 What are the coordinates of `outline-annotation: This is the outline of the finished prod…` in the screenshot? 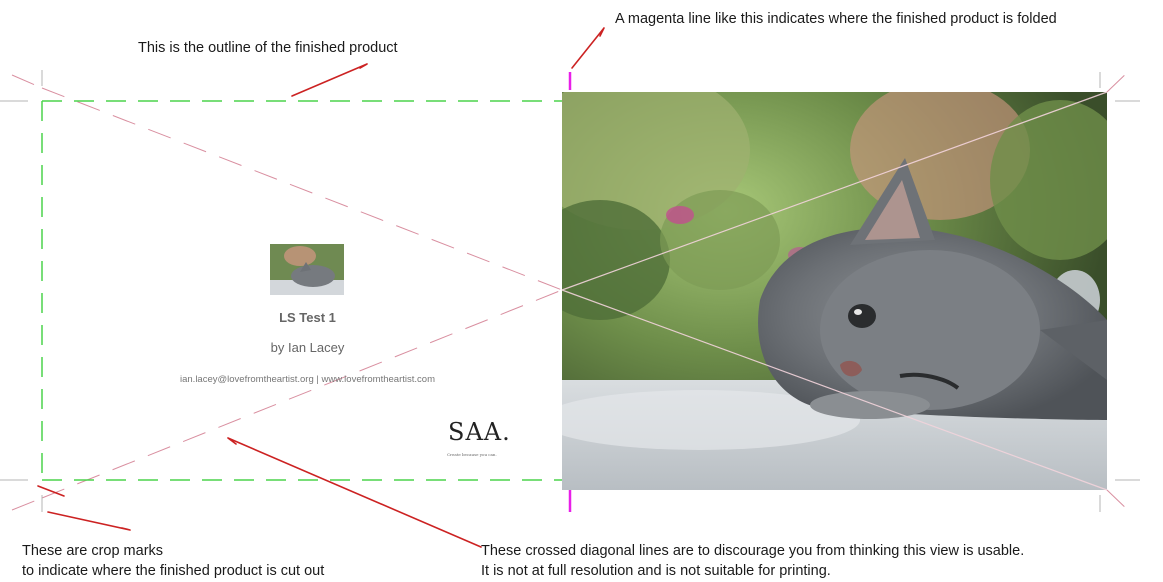 It's located at (268, 48).